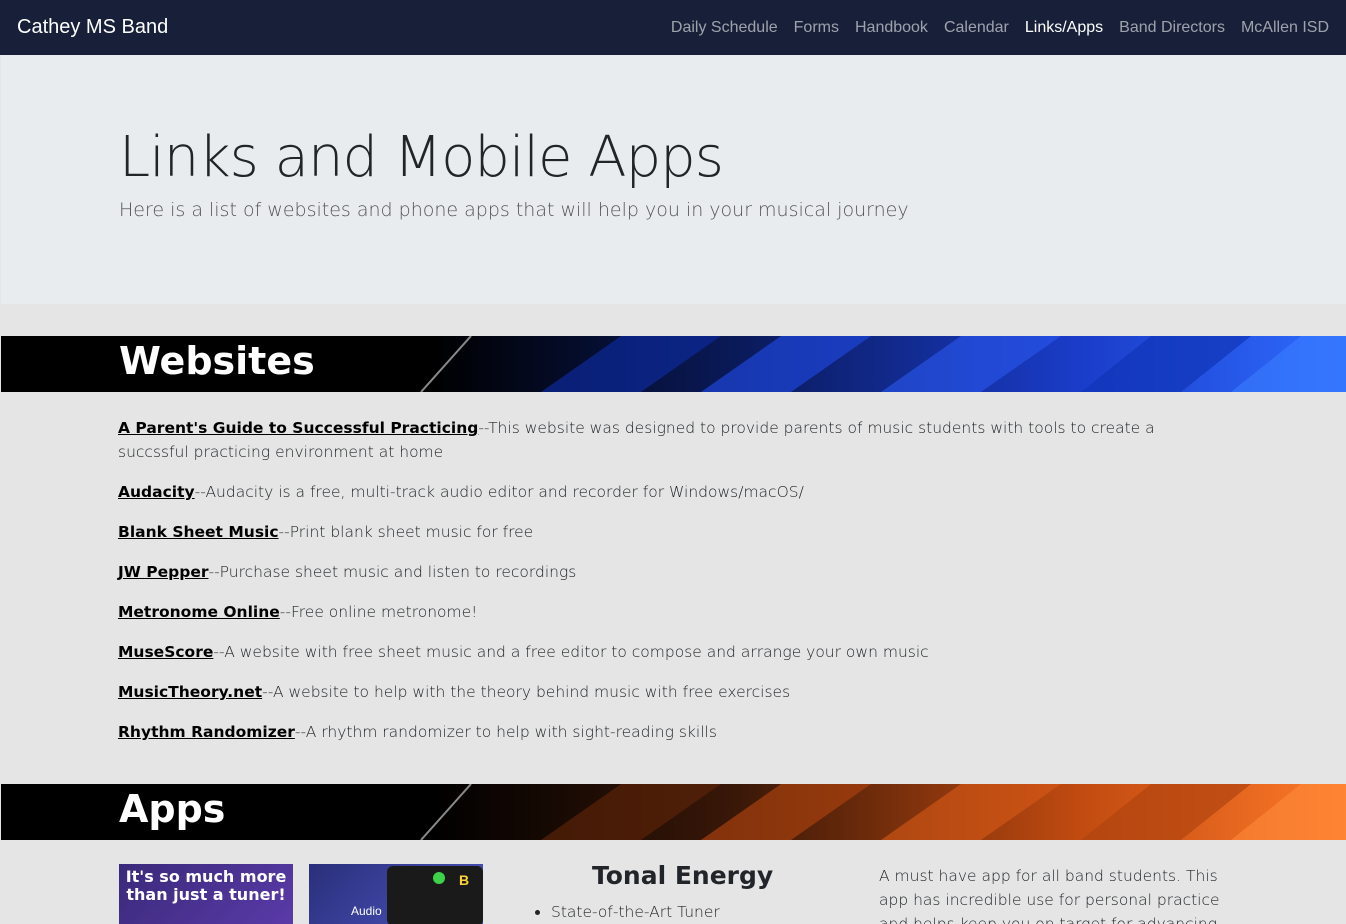 This screenshot has width=1346, height=924. What do you see at coordinates (1172, 28) in the screenshot?
I see `nav-band-directors: Band Directors` at bounding box center [1172, 28].